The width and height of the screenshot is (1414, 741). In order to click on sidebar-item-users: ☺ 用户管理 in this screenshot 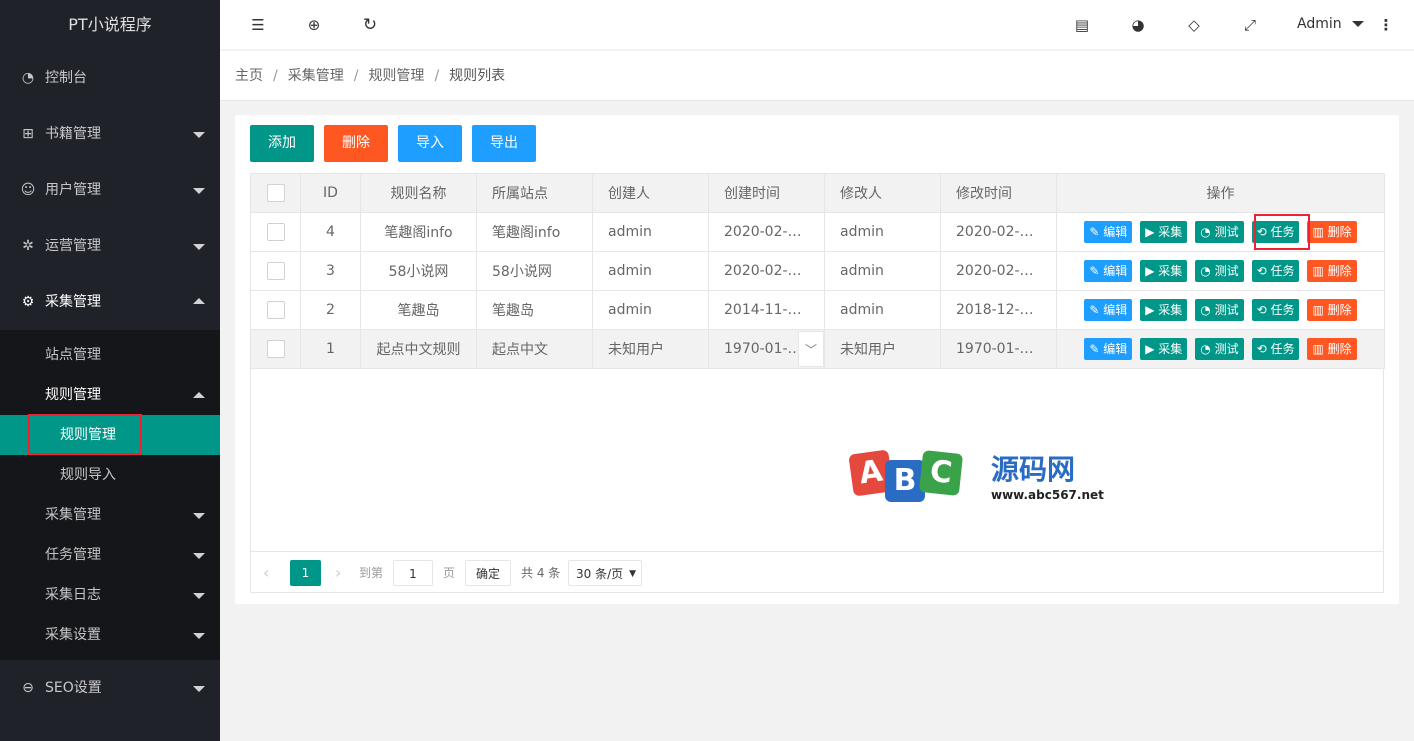, I will do `click(110, 190)`.